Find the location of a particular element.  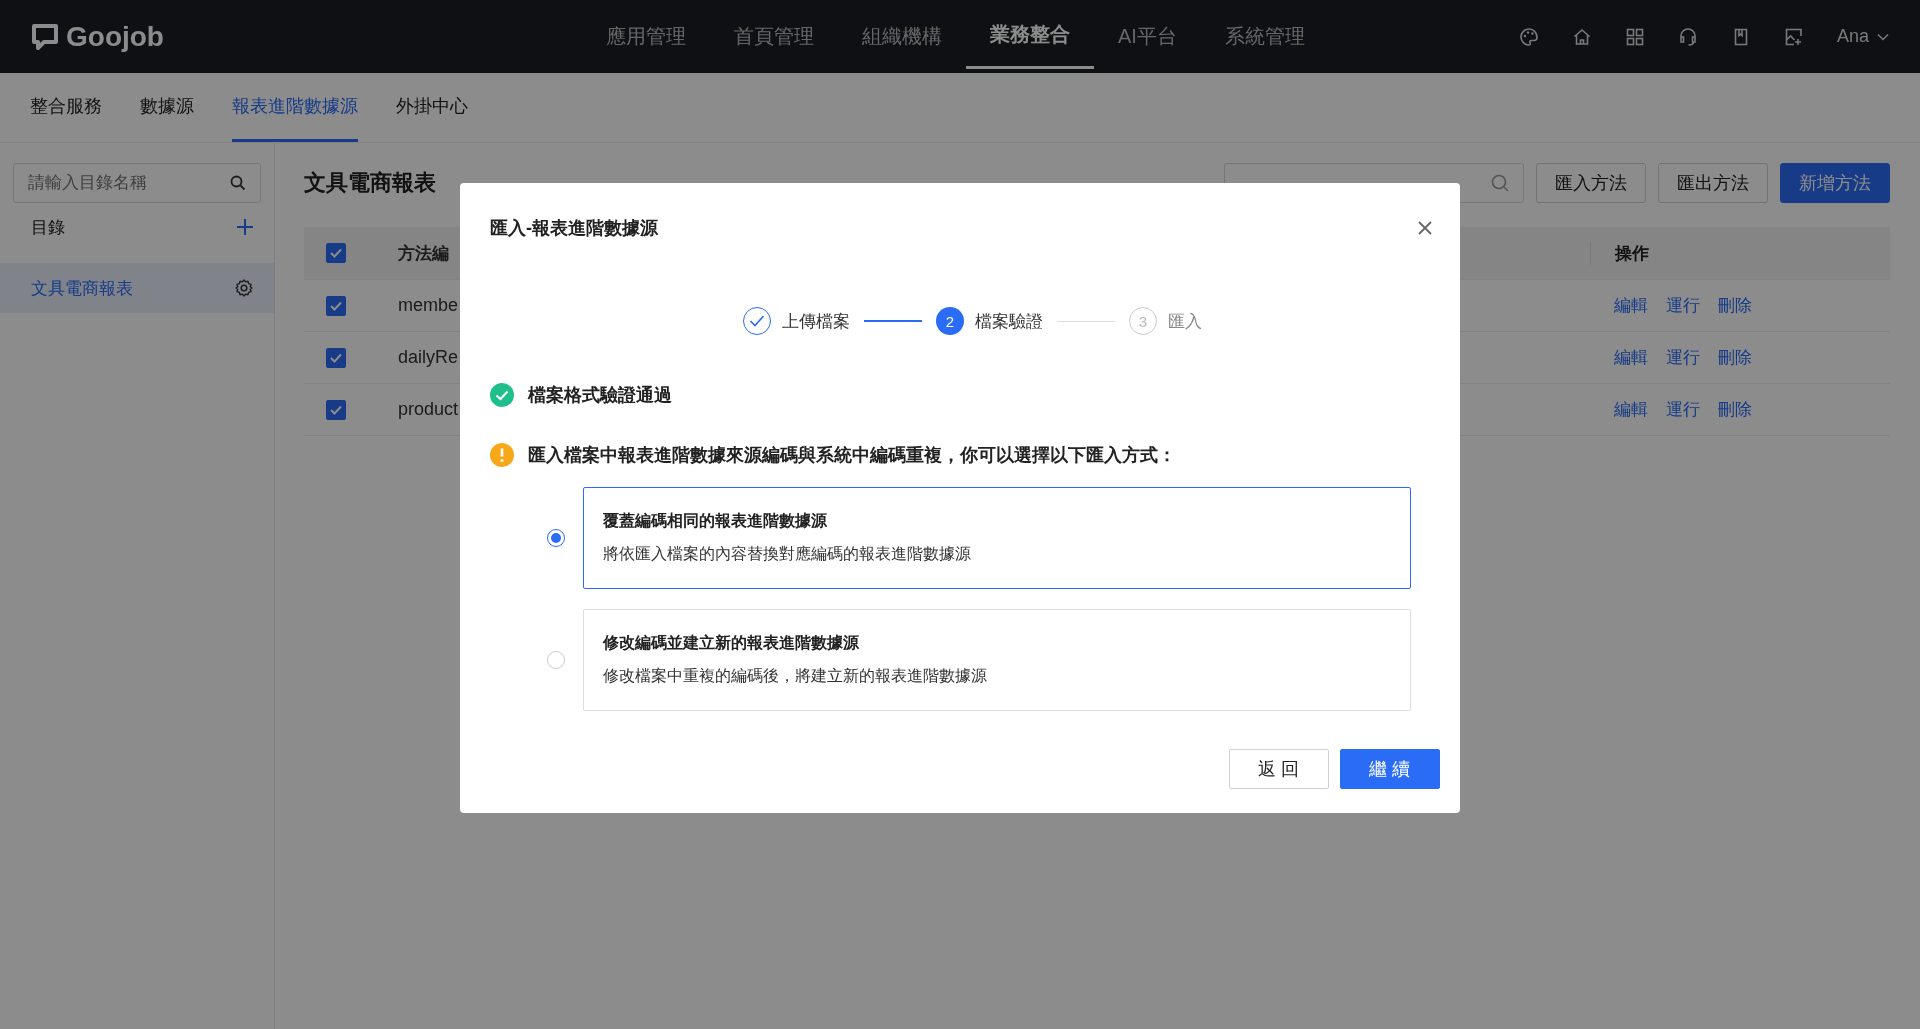

message-text: 檔案格式驗證通過 is located at coordinates (600, 395).